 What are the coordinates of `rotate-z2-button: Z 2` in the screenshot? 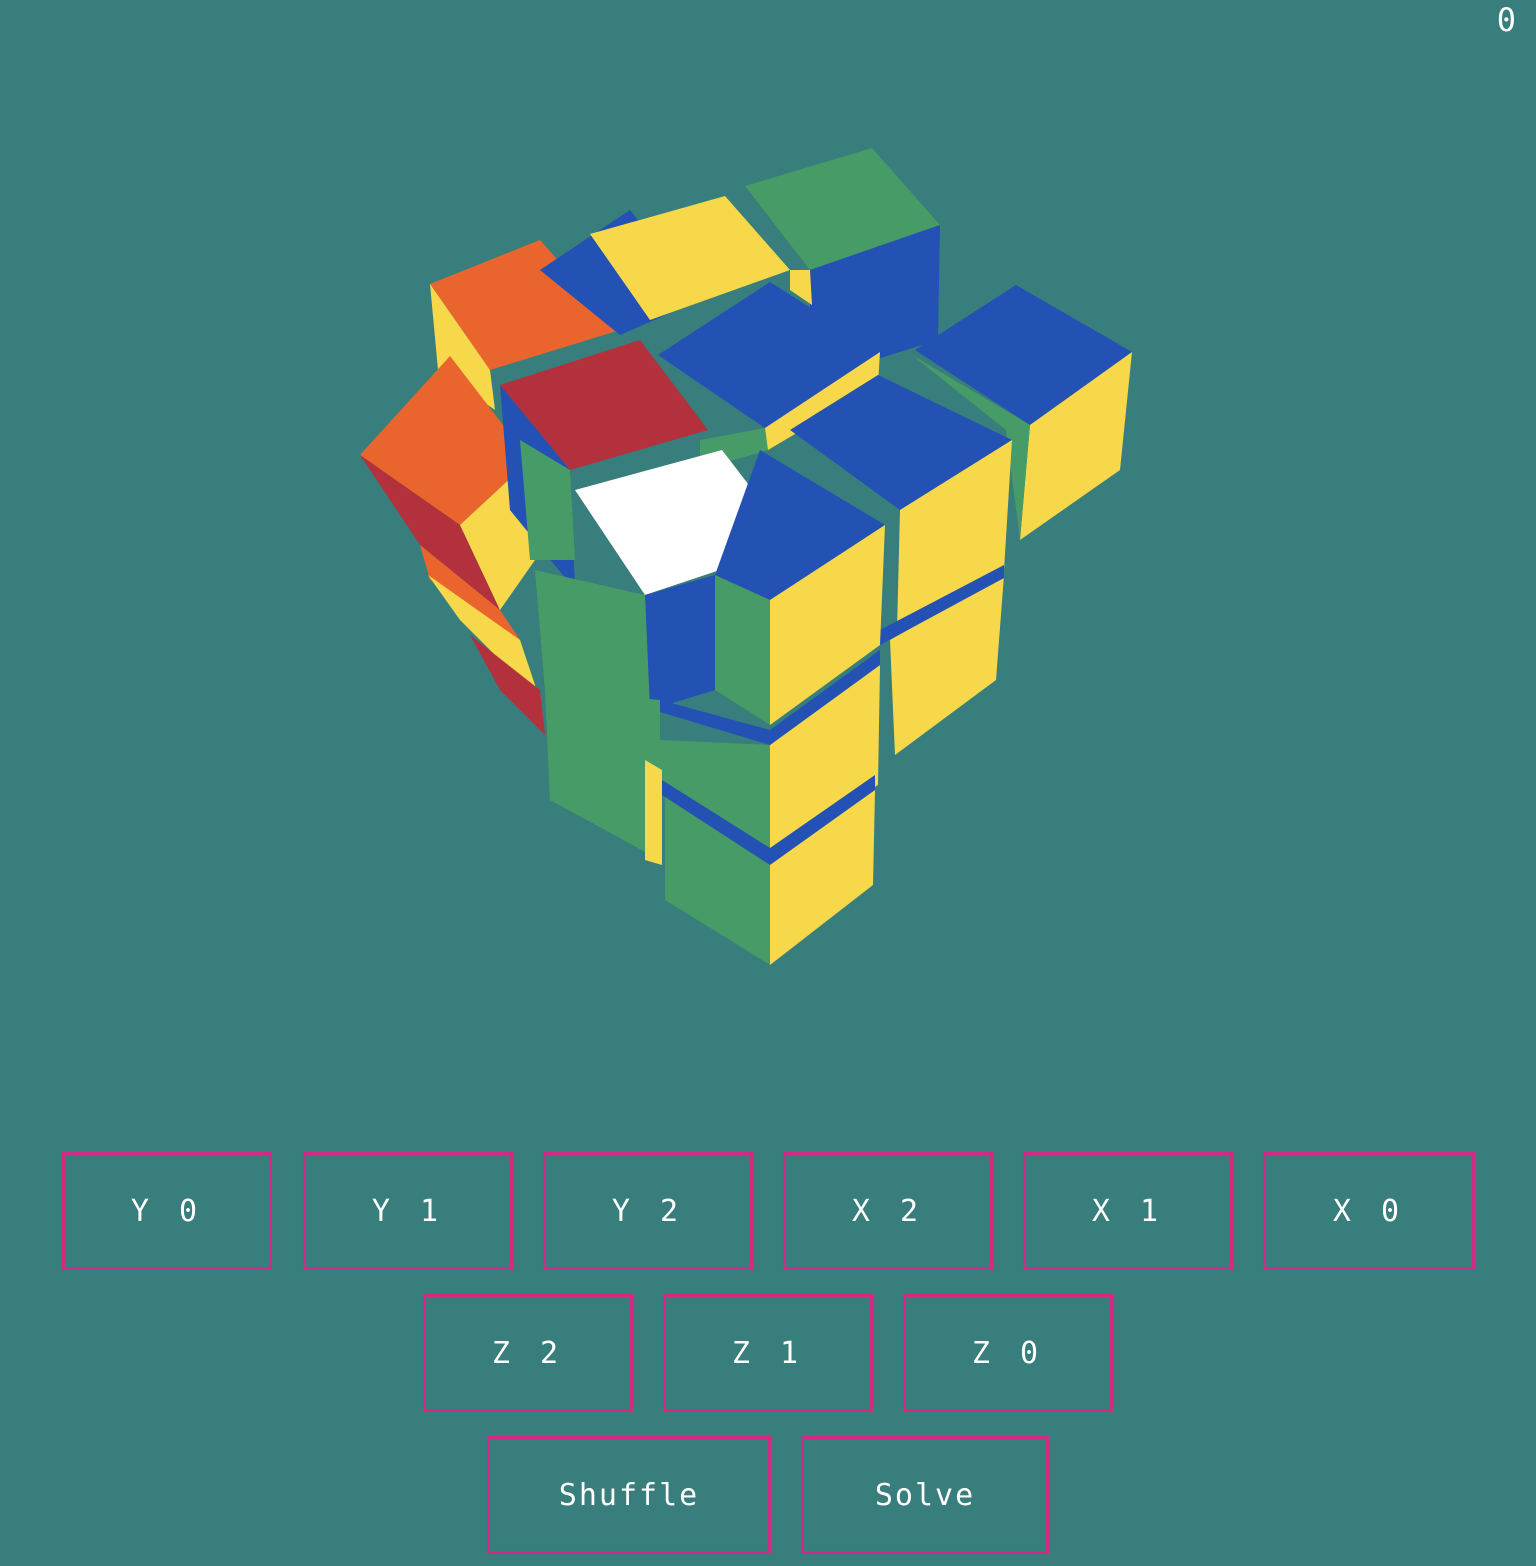 It's located at (528, 1353).